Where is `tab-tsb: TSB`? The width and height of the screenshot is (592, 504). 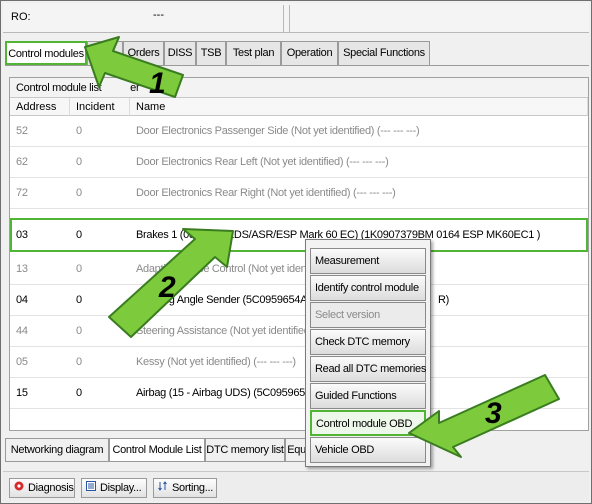
tab-tsb: TSB is located at coordinates (211, 53).